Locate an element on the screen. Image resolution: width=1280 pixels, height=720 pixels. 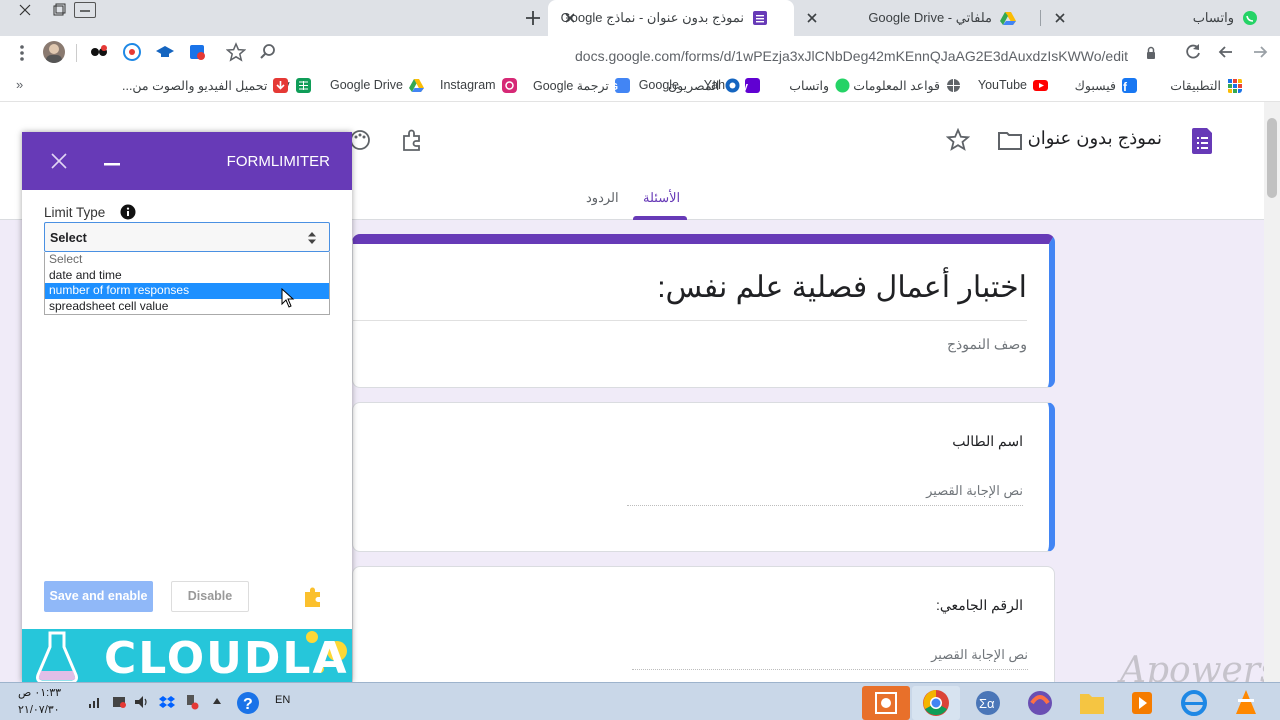
limit-type-select: Select is located at coordinates (187, 237).